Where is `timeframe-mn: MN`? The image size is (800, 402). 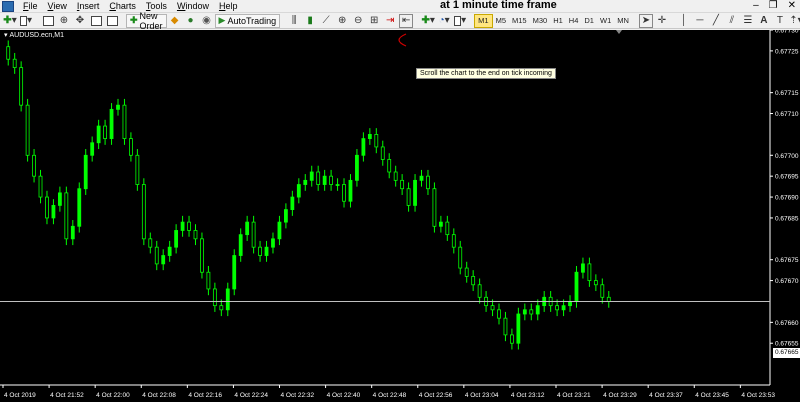 timeframe-mn: MN is located at coordinates (623, 21).